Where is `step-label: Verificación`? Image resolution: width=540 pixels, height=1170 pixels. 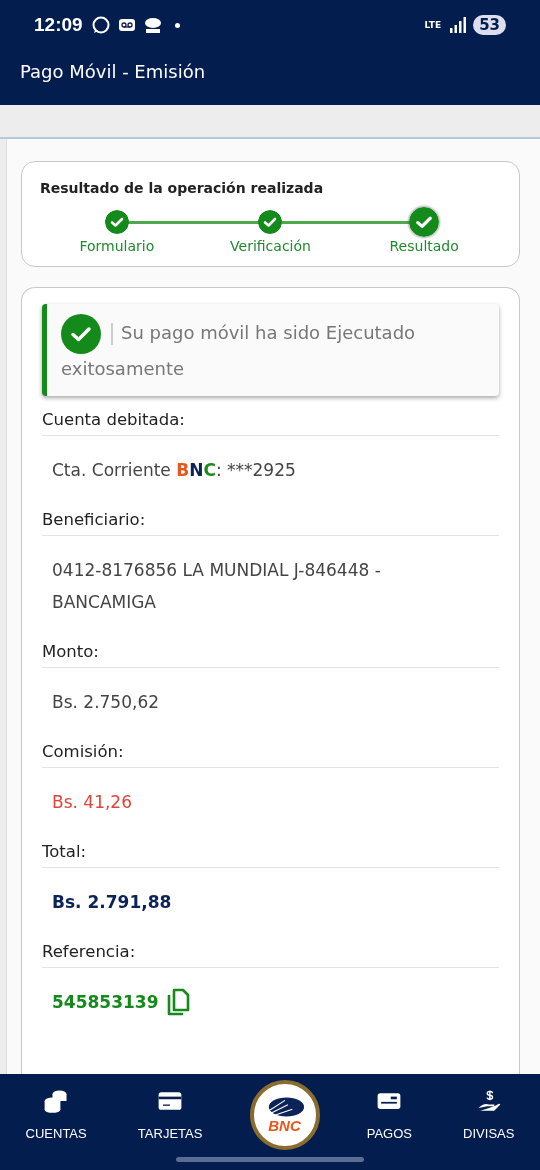
step-label: Verificación is located at coordinates (270, 246).